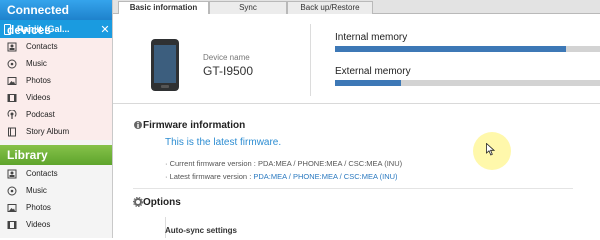  Describe the element at coordinates (36, 63) in the screenshot. I see `sidebar-item-label: Music` at that location.